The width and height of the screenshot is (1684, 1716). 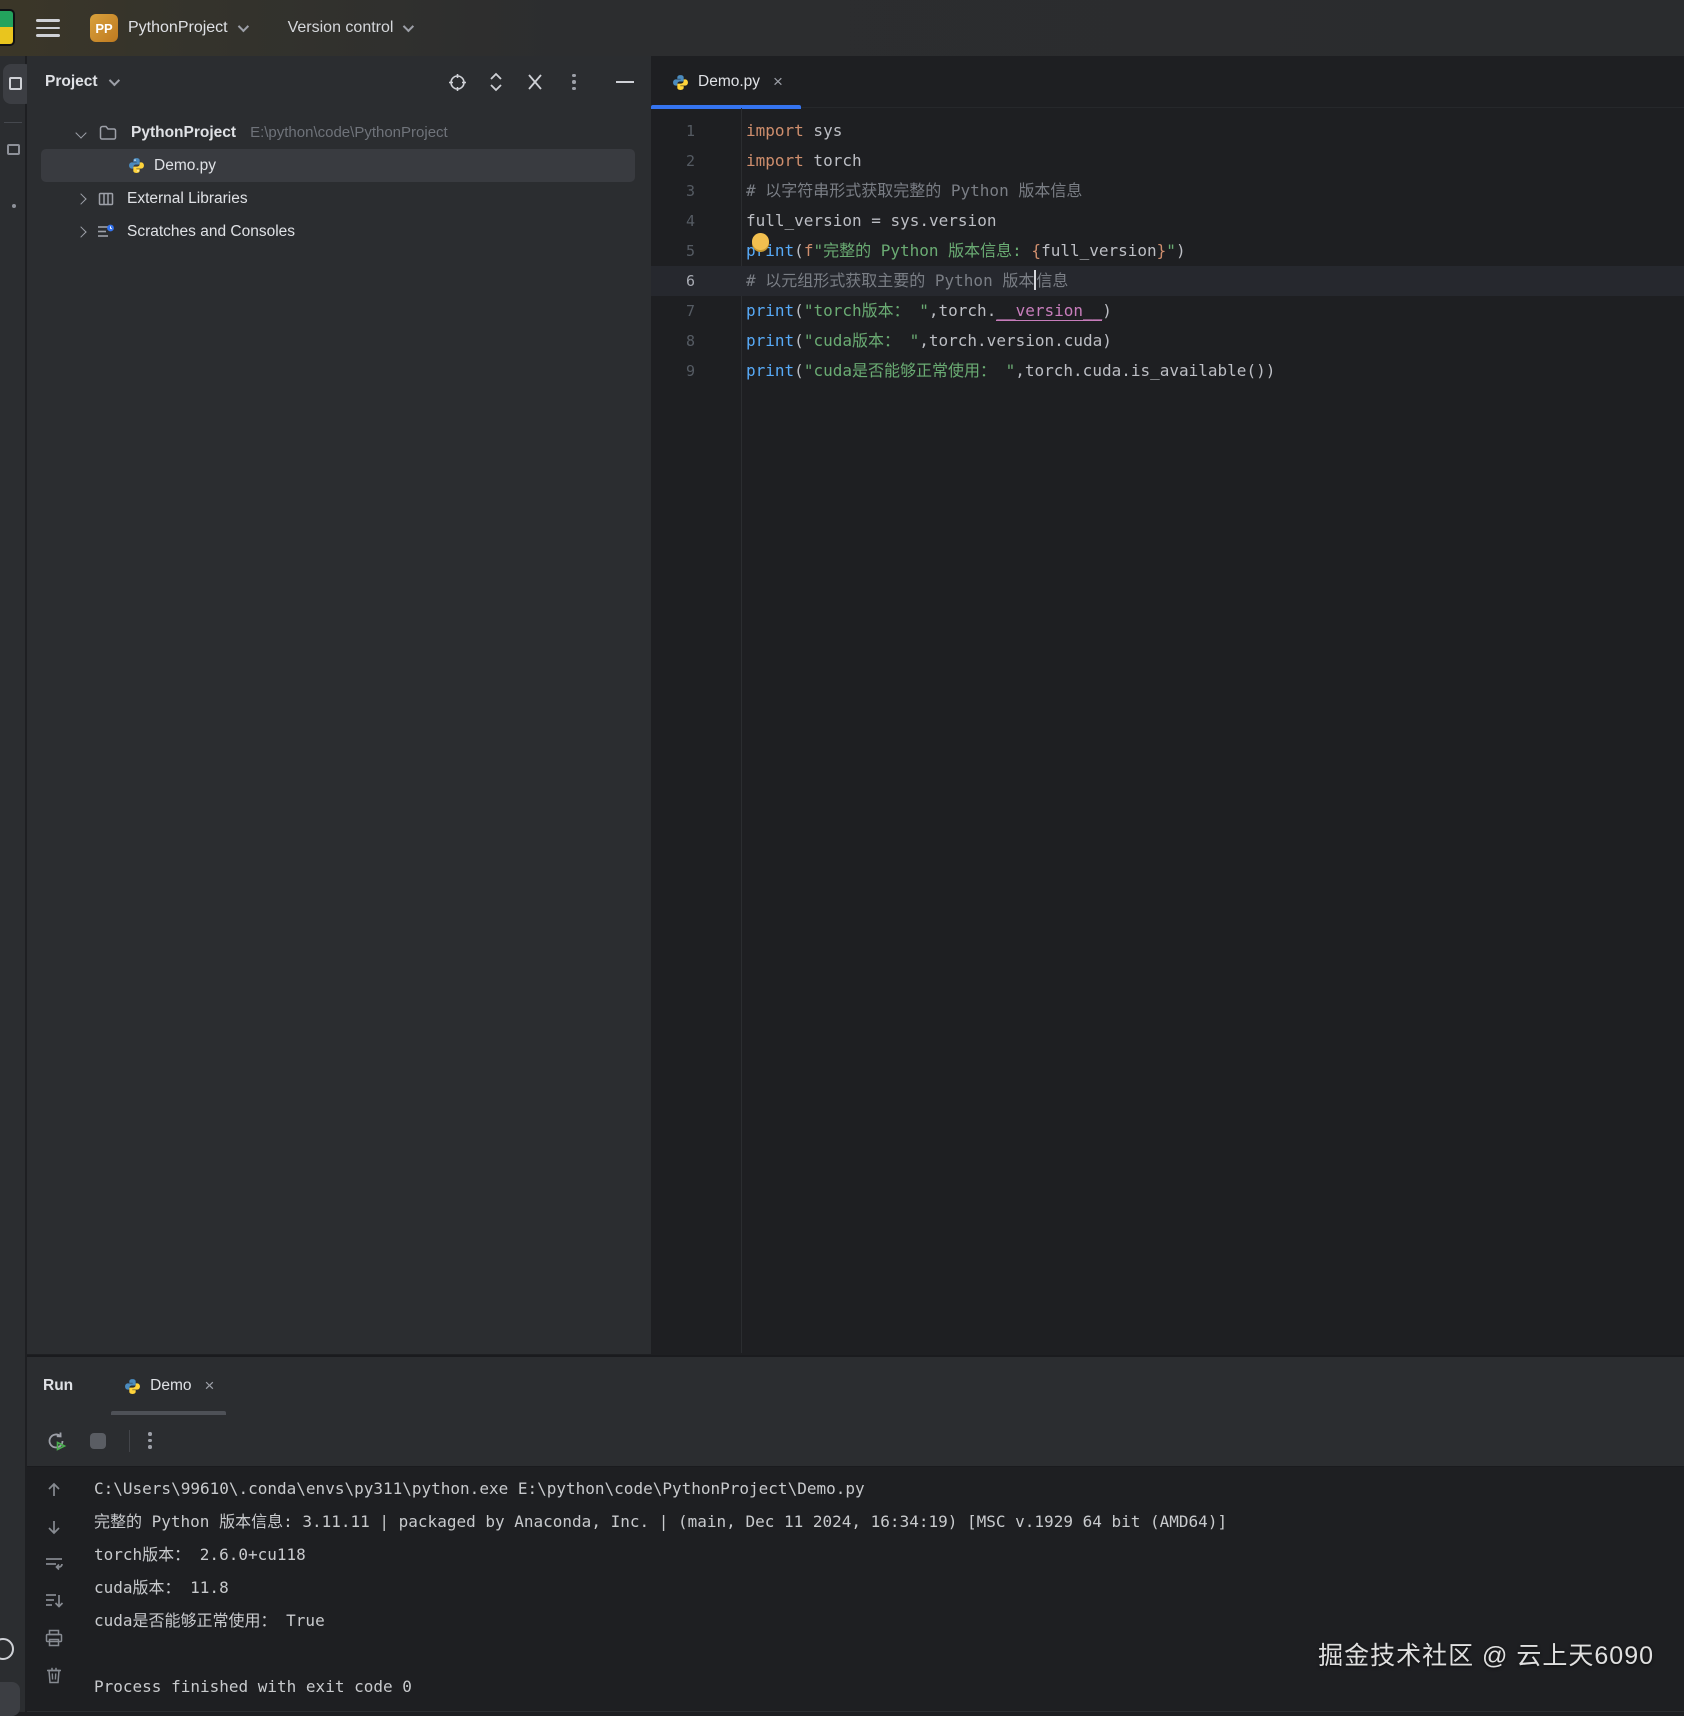 What do you see at coordinates (13, 122) in the screenshot?
I see `stripe-divider` at bounding box center [13, 122].